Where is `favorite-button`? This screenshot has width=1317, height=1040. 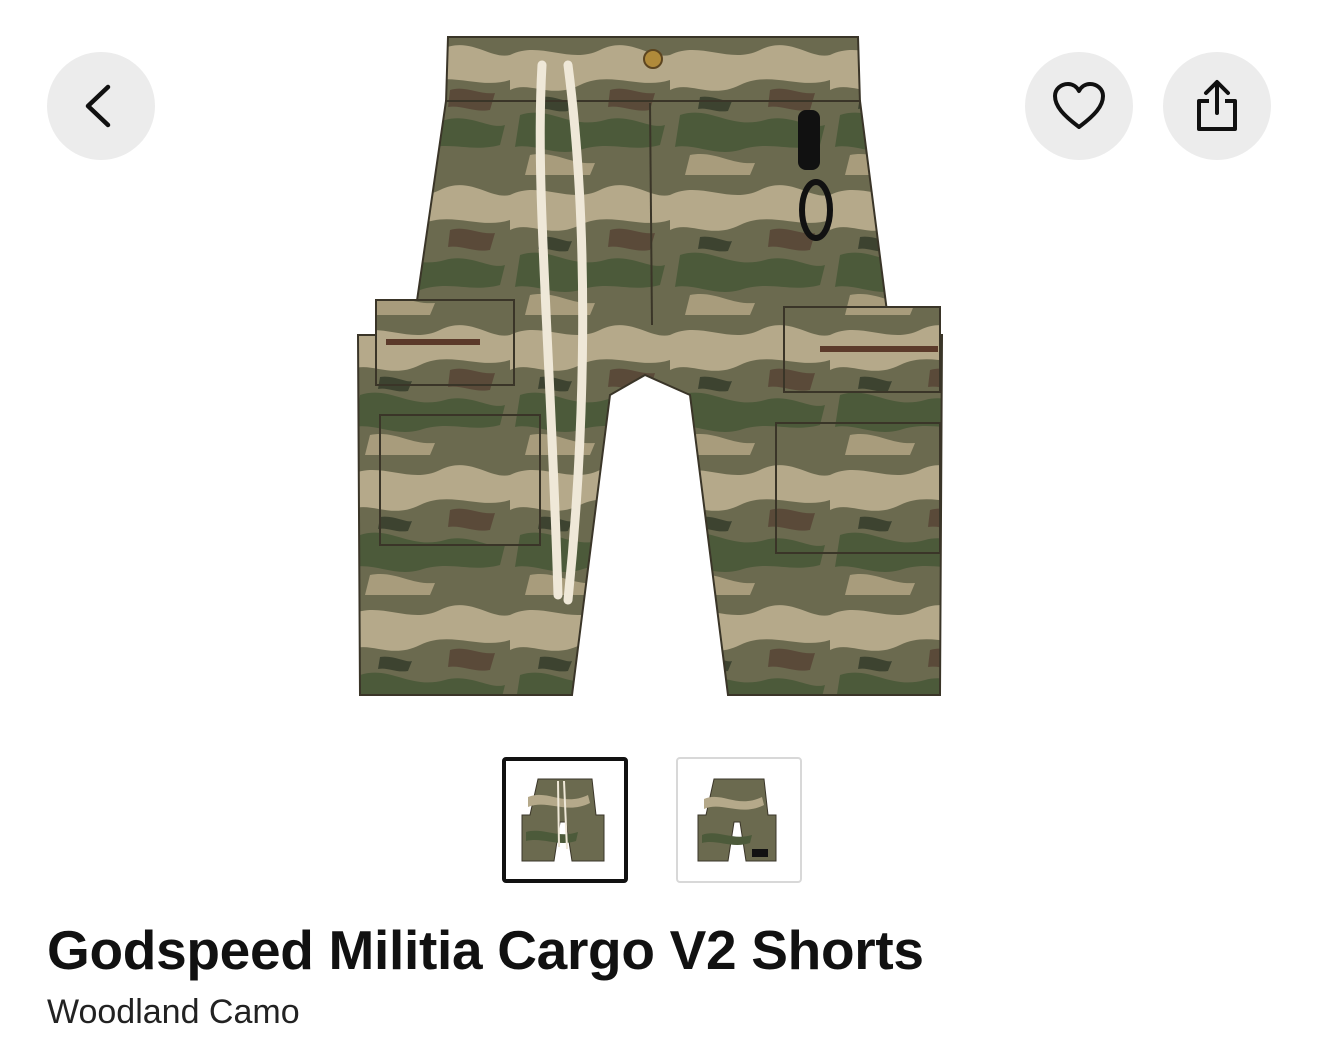 favorite-button is located at coordinates (1079, 106).